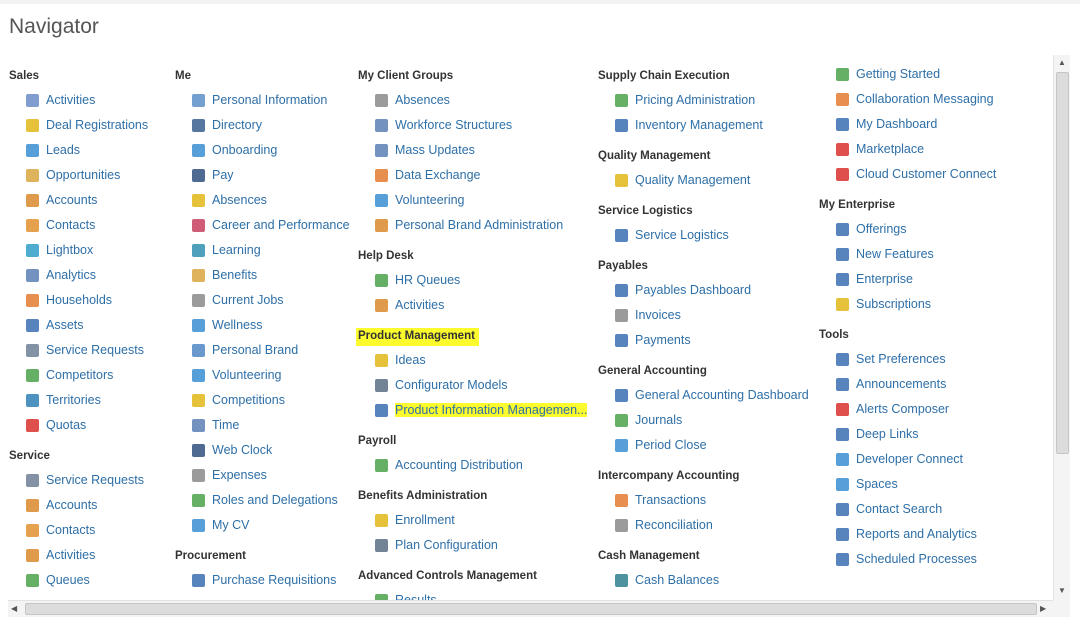 Image resolution: width=1080 pixels, height=618 pixels. I want to click on nav-link: Marketplace, so click(880, 149).